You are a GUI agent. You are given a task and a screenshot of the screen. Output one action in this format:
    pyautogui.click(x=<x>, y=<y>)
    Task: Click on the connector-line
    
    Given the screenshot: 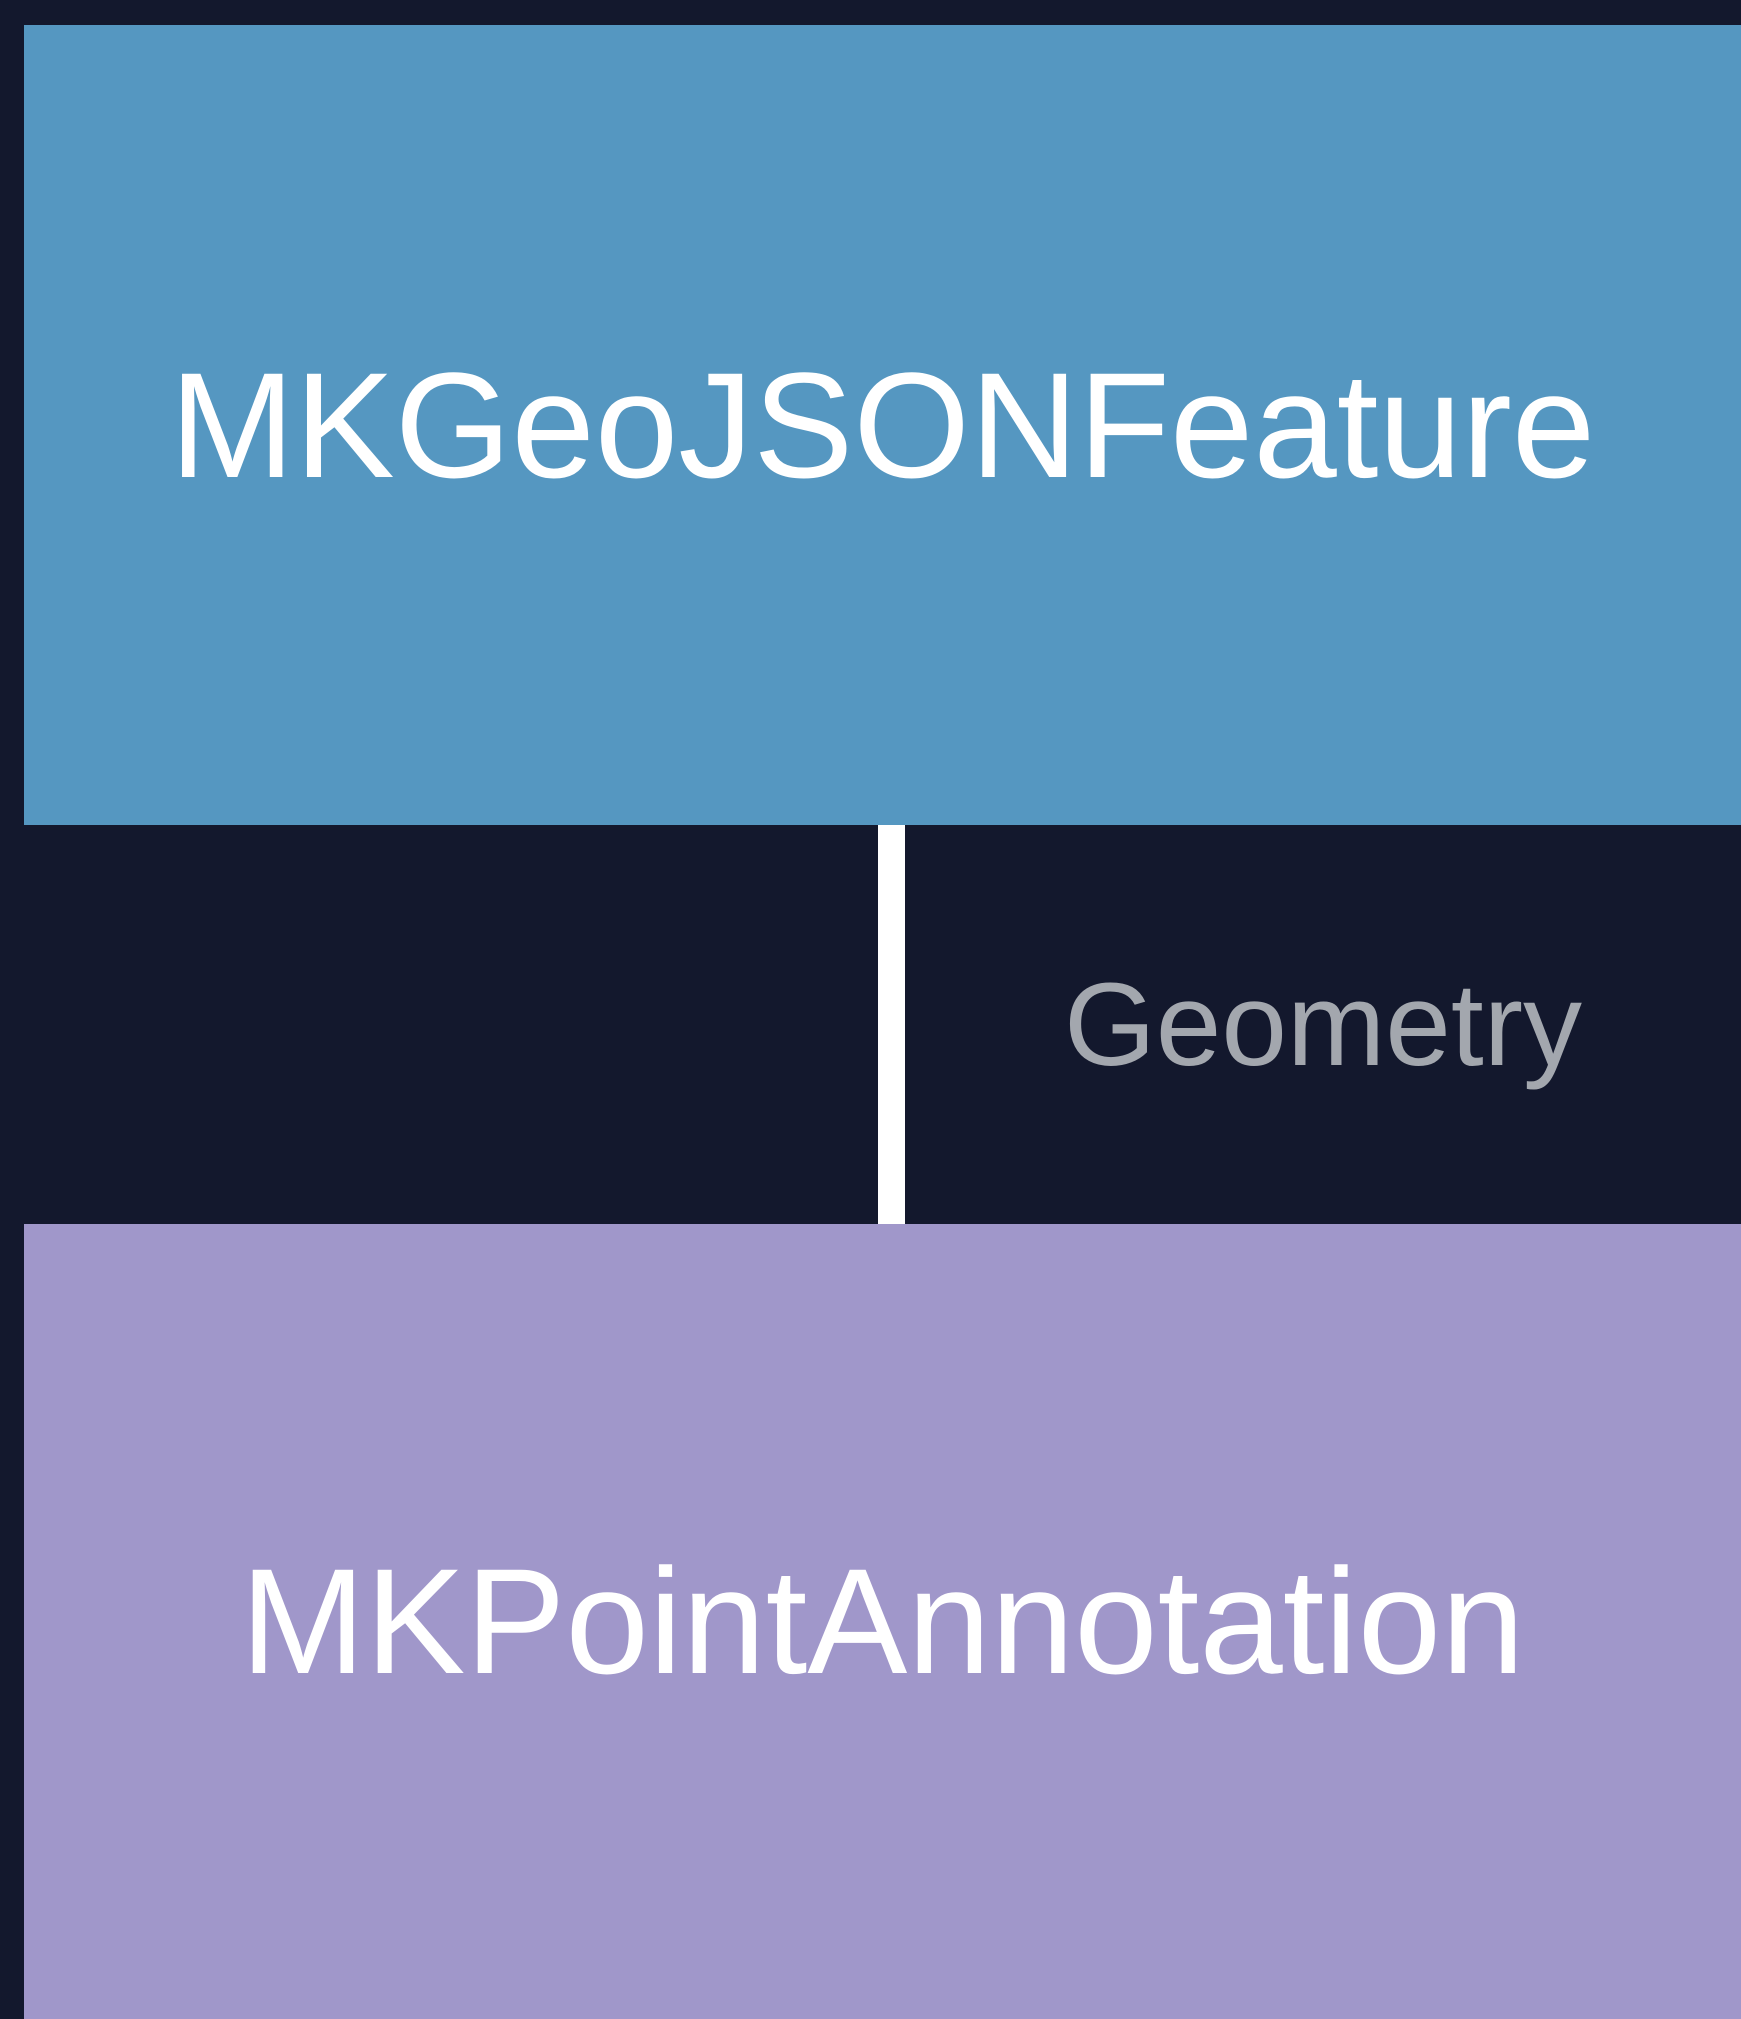 What is the action you would take?
    pyautogui.click(x=891, y=1024)
    